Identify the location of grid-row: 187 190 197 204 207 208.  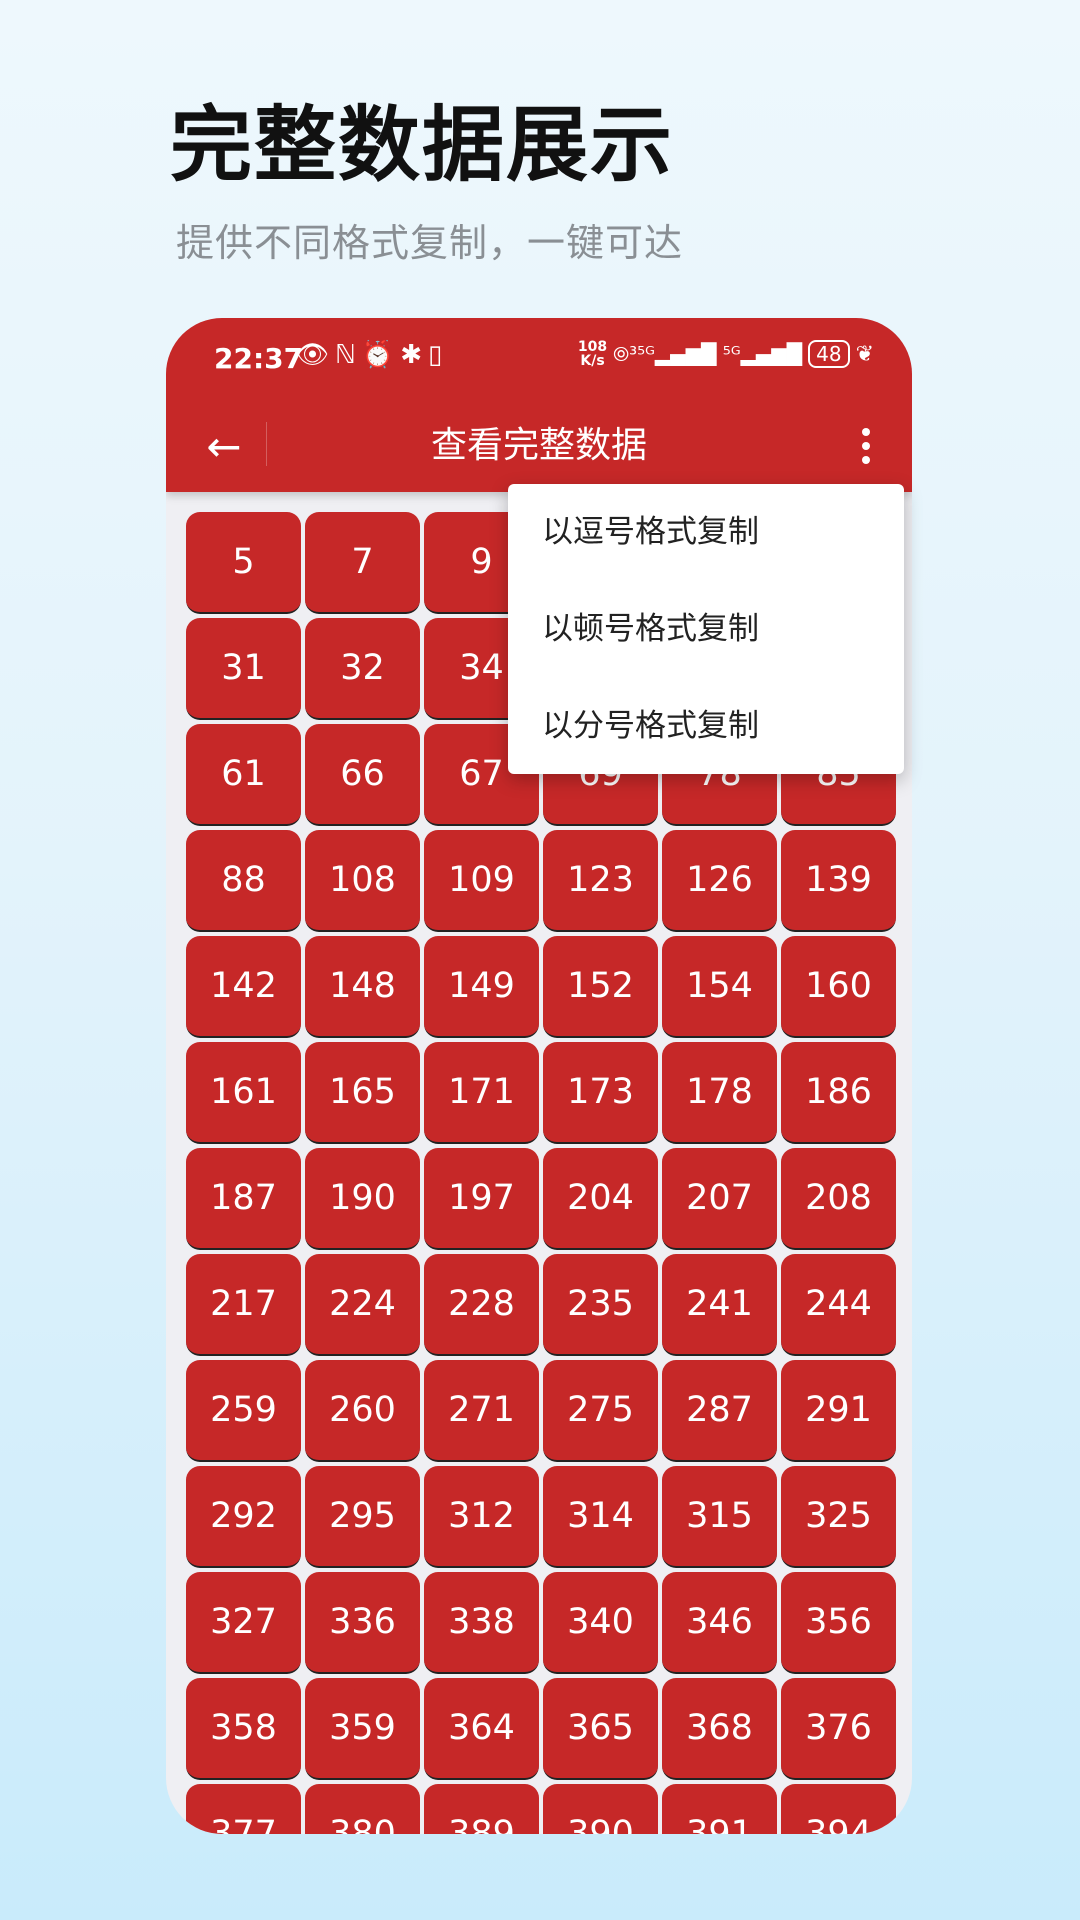
(541, 1201).